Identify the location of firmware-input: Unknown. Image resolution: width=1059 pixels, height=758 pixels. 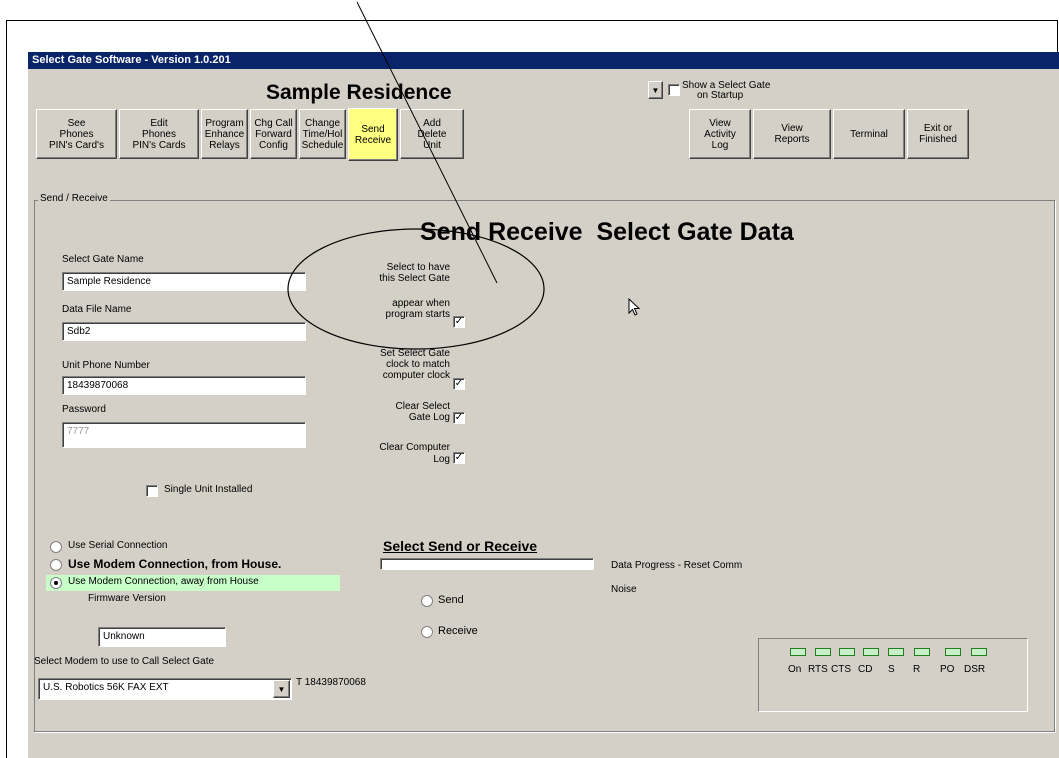
(162, 637).